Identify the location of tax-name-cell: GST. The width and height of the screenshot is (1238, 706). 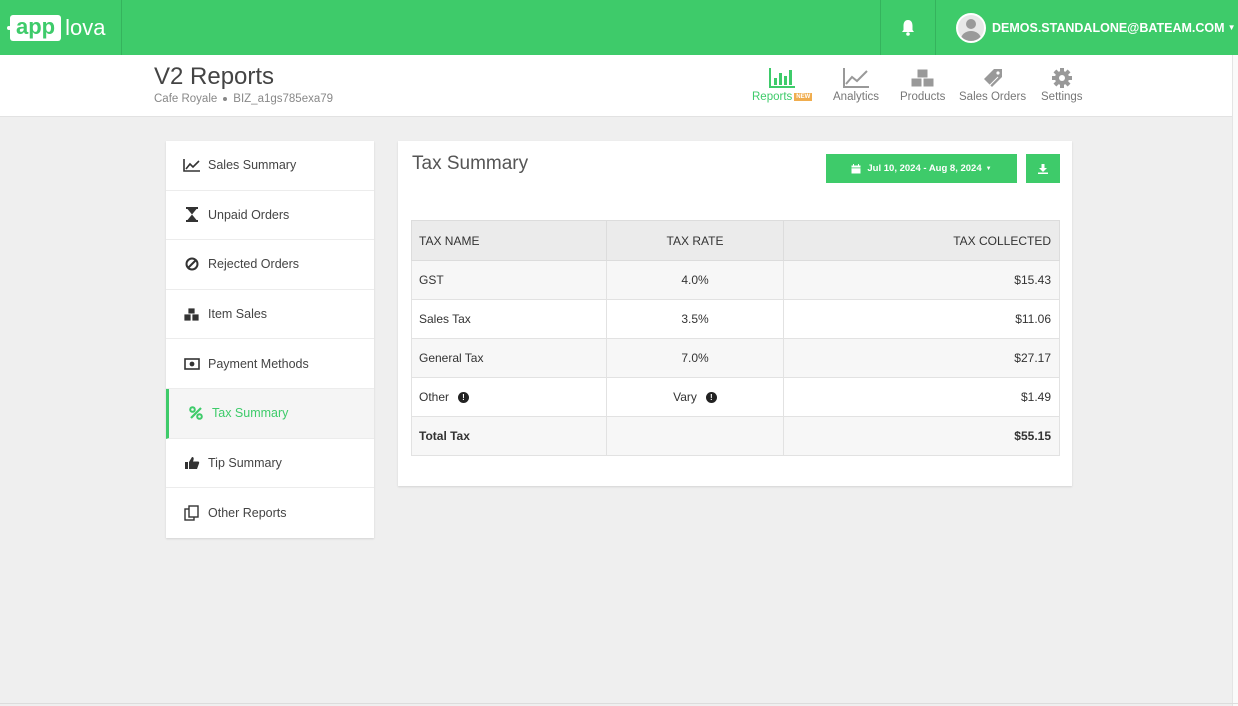
(509, 280).